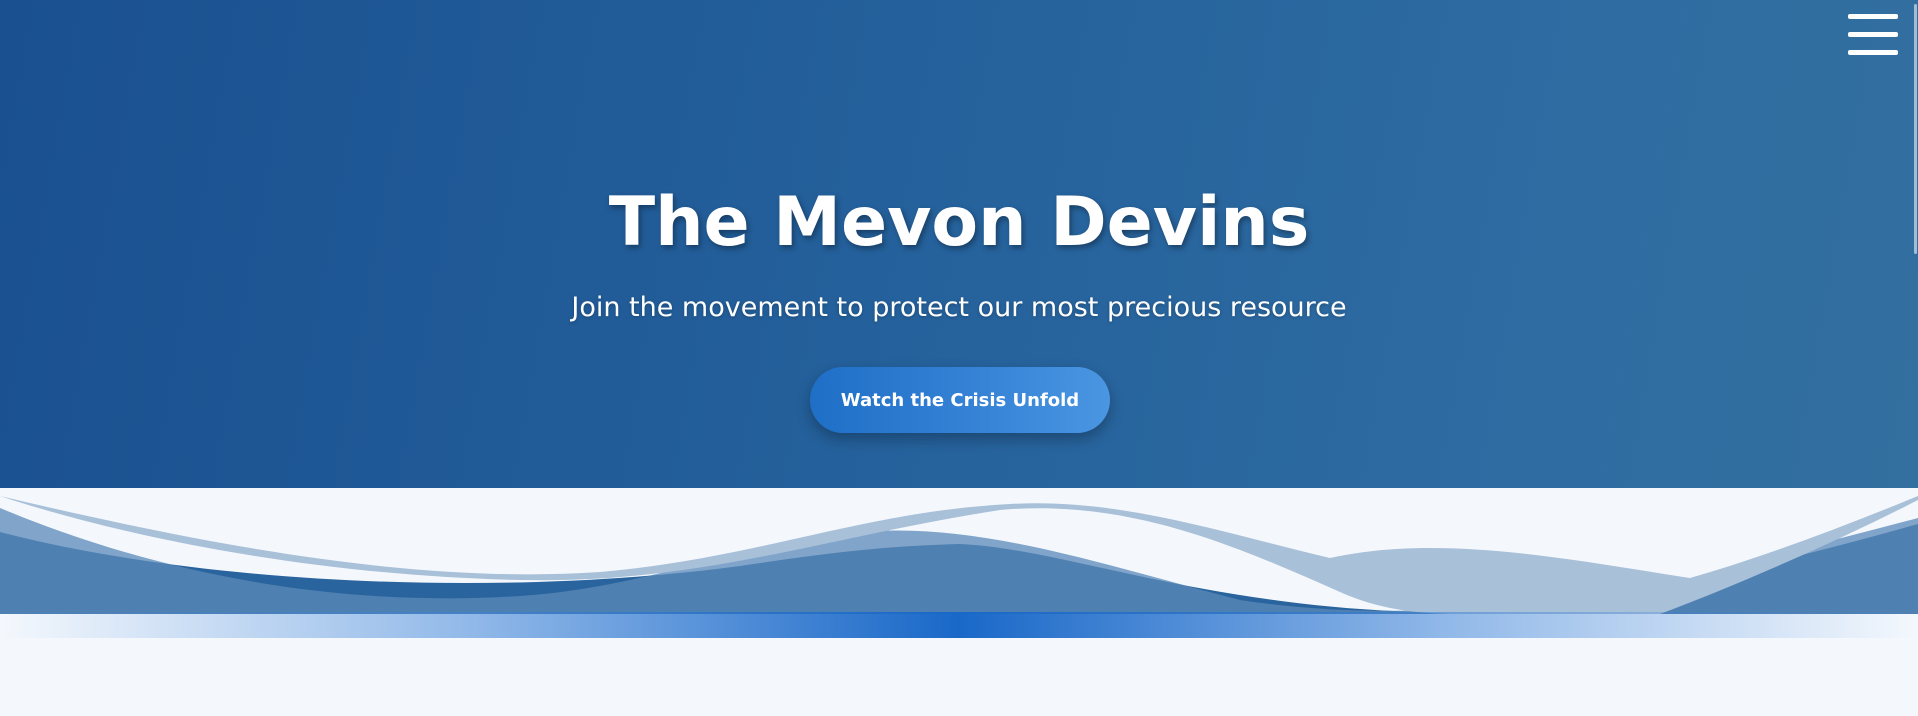 Image resolution: width=1918 pixels, height=716 pixels. Describe the element at coordinates (960, 400) in the screenshot. I see `watch-crisis-button: Watch the Crisis Unfold` at that location.